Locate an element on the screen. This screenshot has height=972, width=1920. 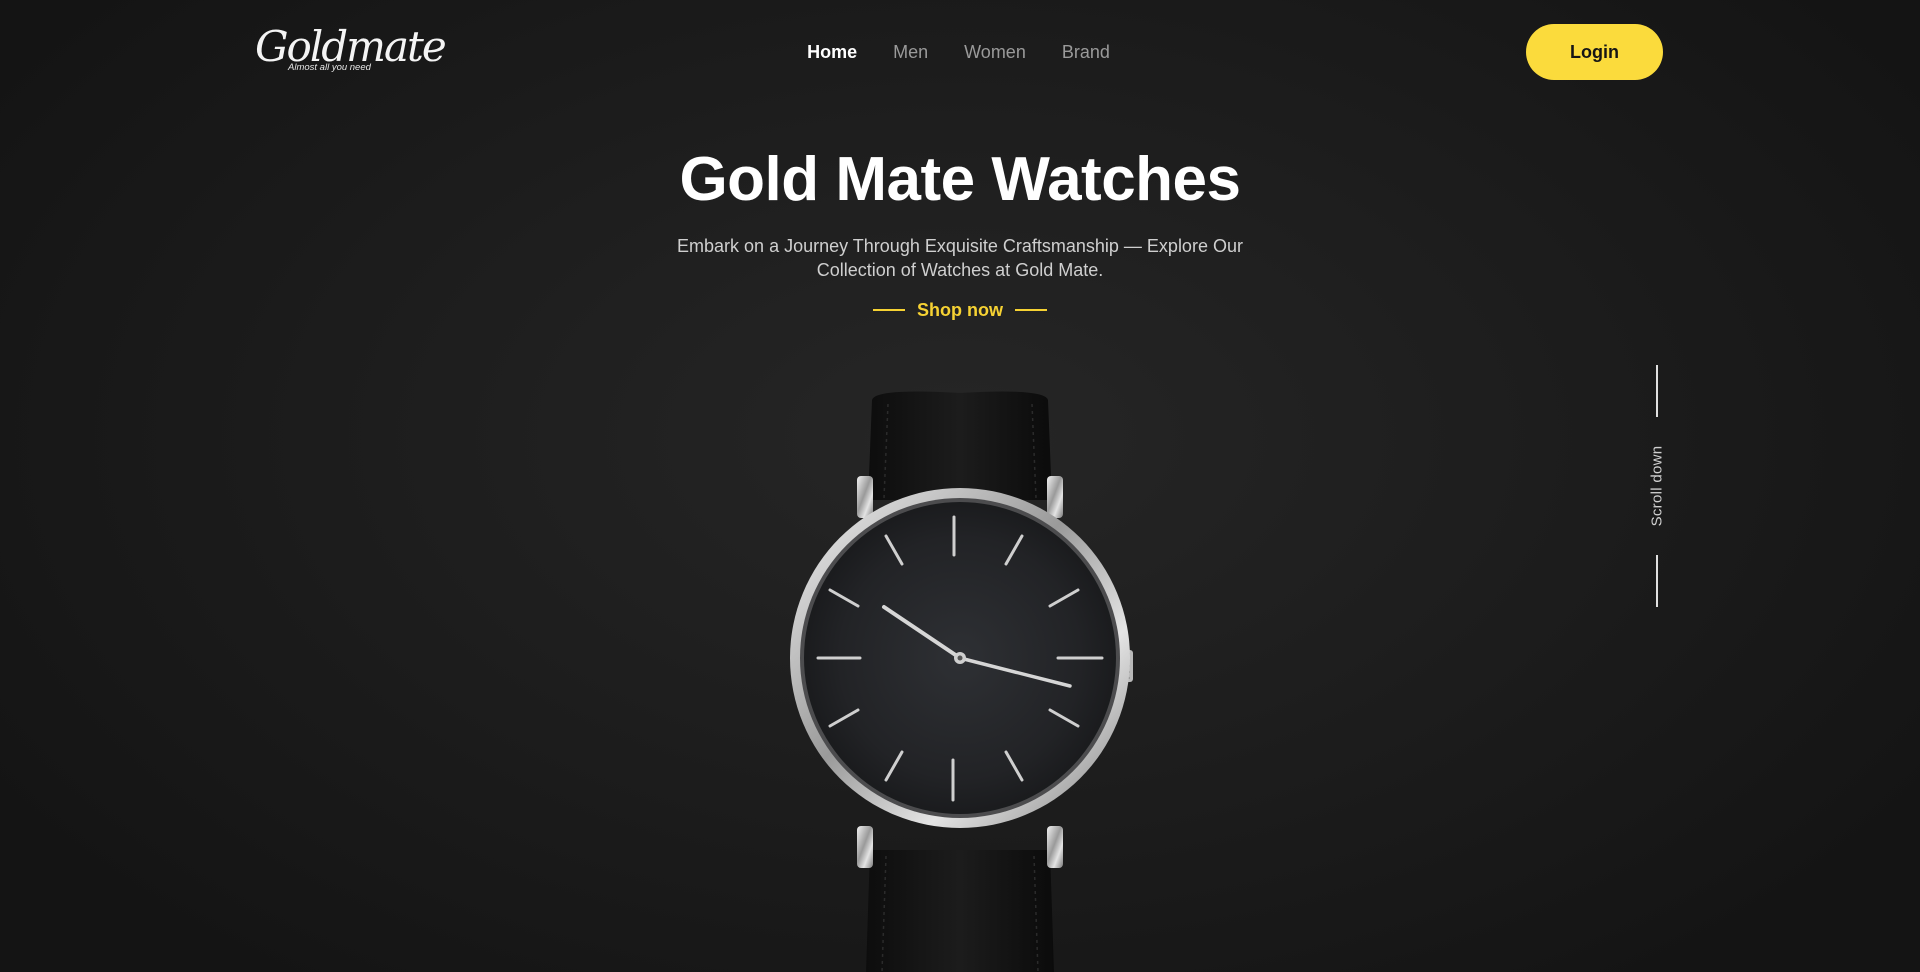
shop-now-link: Shop now is located at coordinates (960, 310).